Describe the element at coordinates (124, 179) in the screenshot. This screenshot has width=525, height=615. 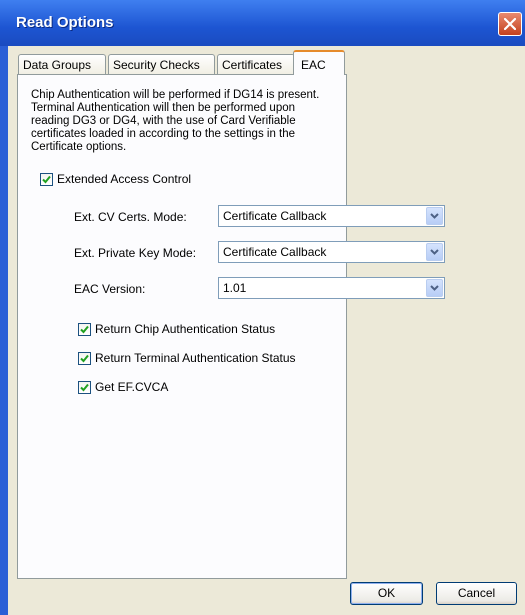
I see `extended-access-control-label: Extended Access Control` at that location.